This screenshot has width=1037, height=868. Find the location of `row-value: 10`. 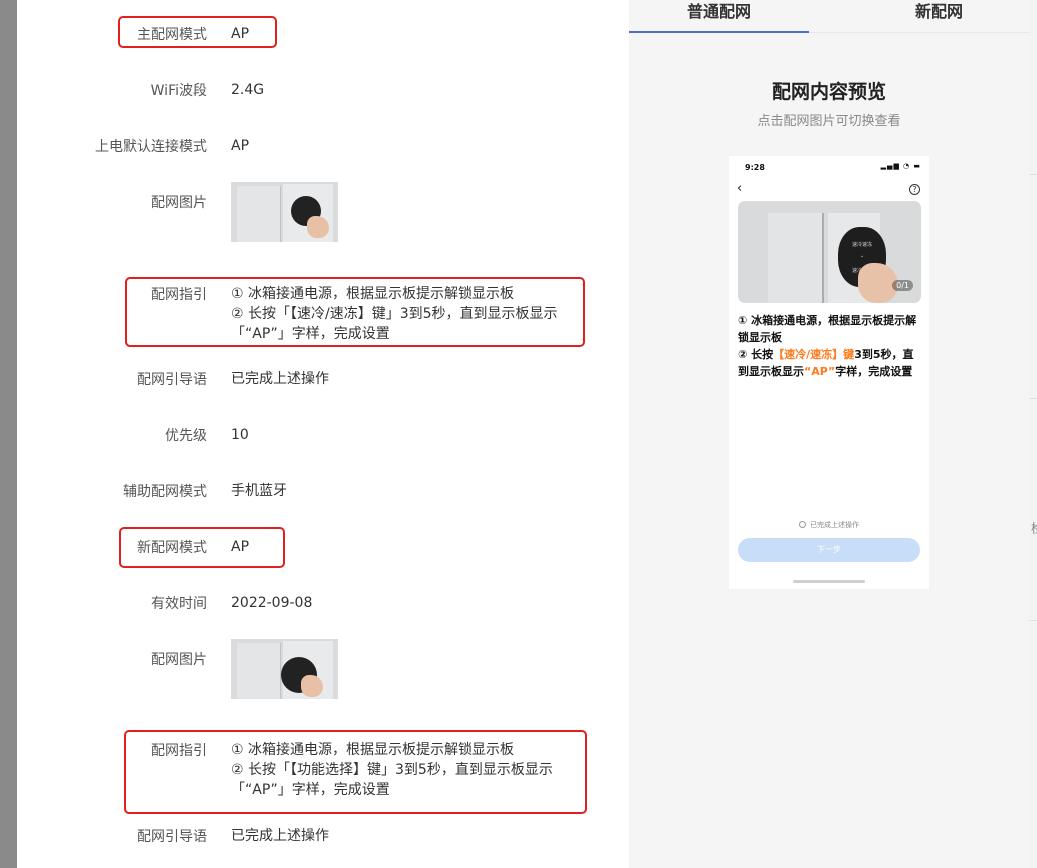

row-value: 10 is located at coordinates (240, 435).